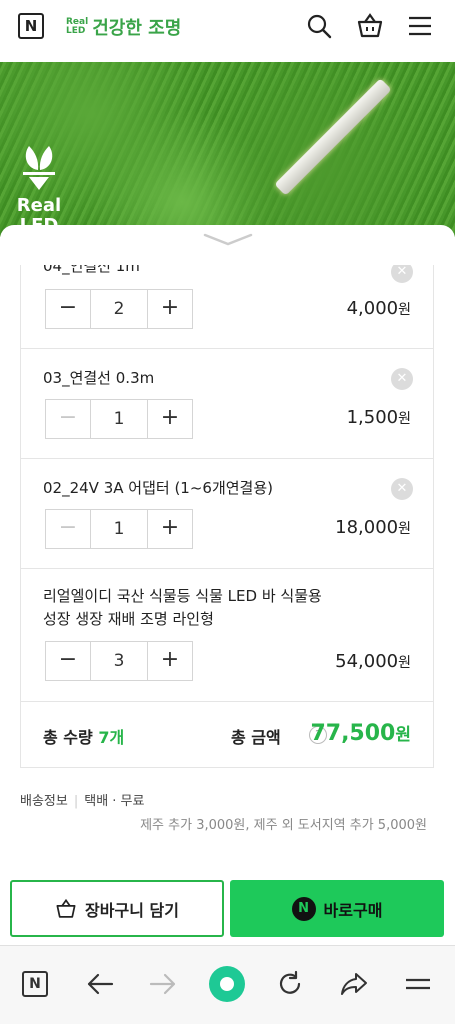 This screenshot has height=1025, width=455. Describe the element at coordinates (283, 825) in the screenshot. I see `shipping-note: 제주 추가 3,000원, 제주 외 도서지역 추가 5,000원` at that location.